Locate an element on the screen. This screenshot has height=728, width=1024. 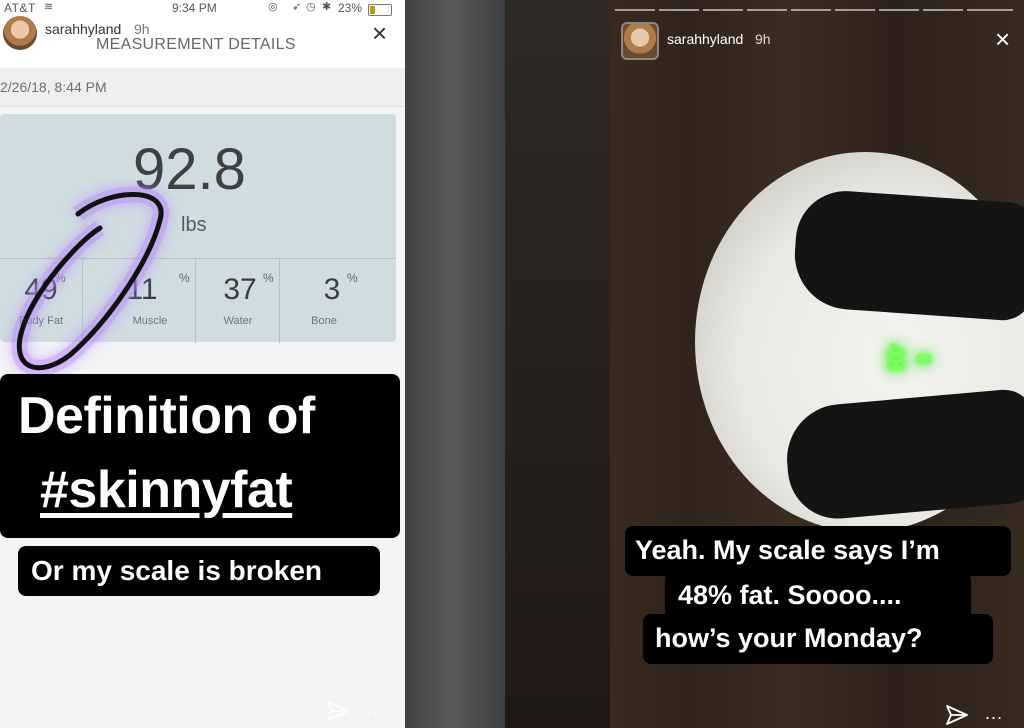
caption-box-1: Yeah. My scale says I’m is located at coordinates (818, 551).